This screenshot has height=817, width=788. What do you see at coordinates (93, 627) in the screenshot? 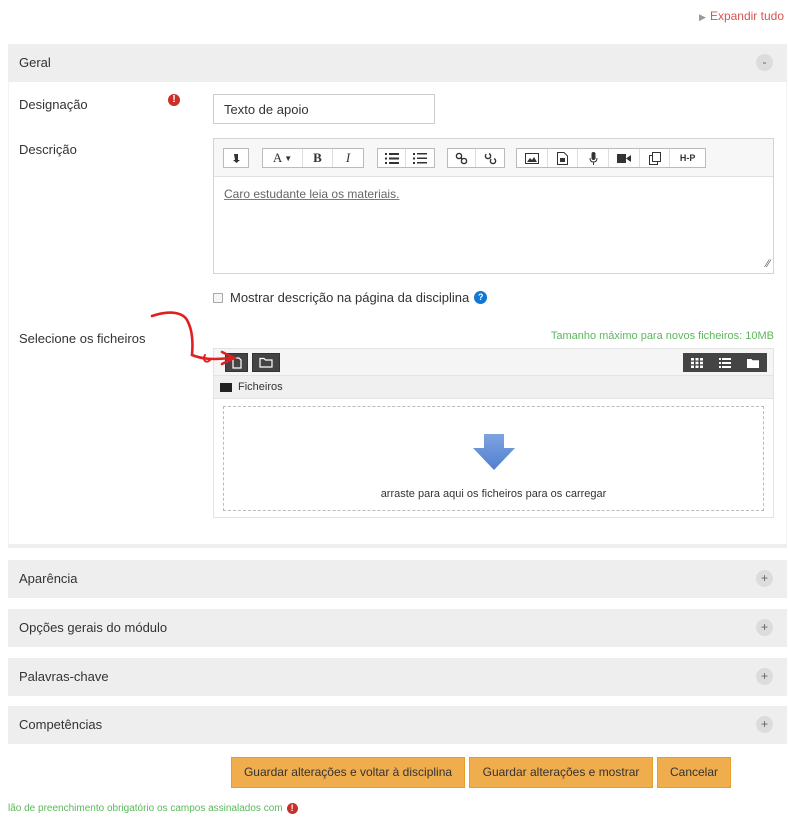
I see `section-opcoes-title: Opções gerais do módulo` at bounding box center [93, 627].